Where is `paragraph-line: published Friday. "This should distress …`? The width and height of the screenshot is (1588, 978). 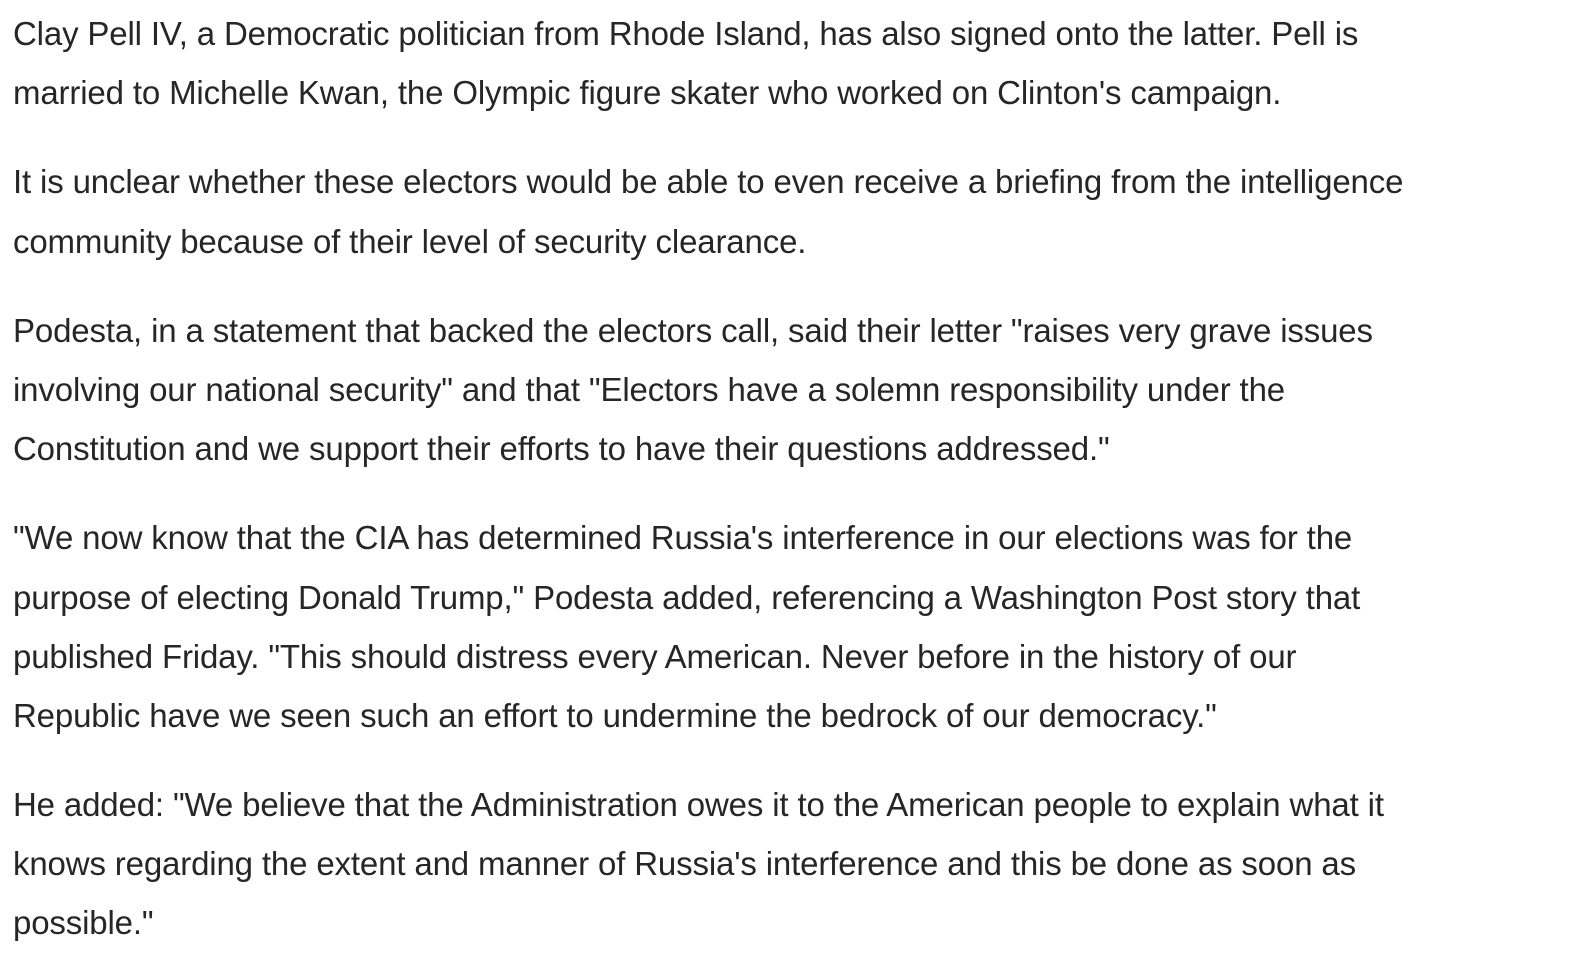
paragraph-line: published Friday. "This should distress … is located at coordinates (655, 656).